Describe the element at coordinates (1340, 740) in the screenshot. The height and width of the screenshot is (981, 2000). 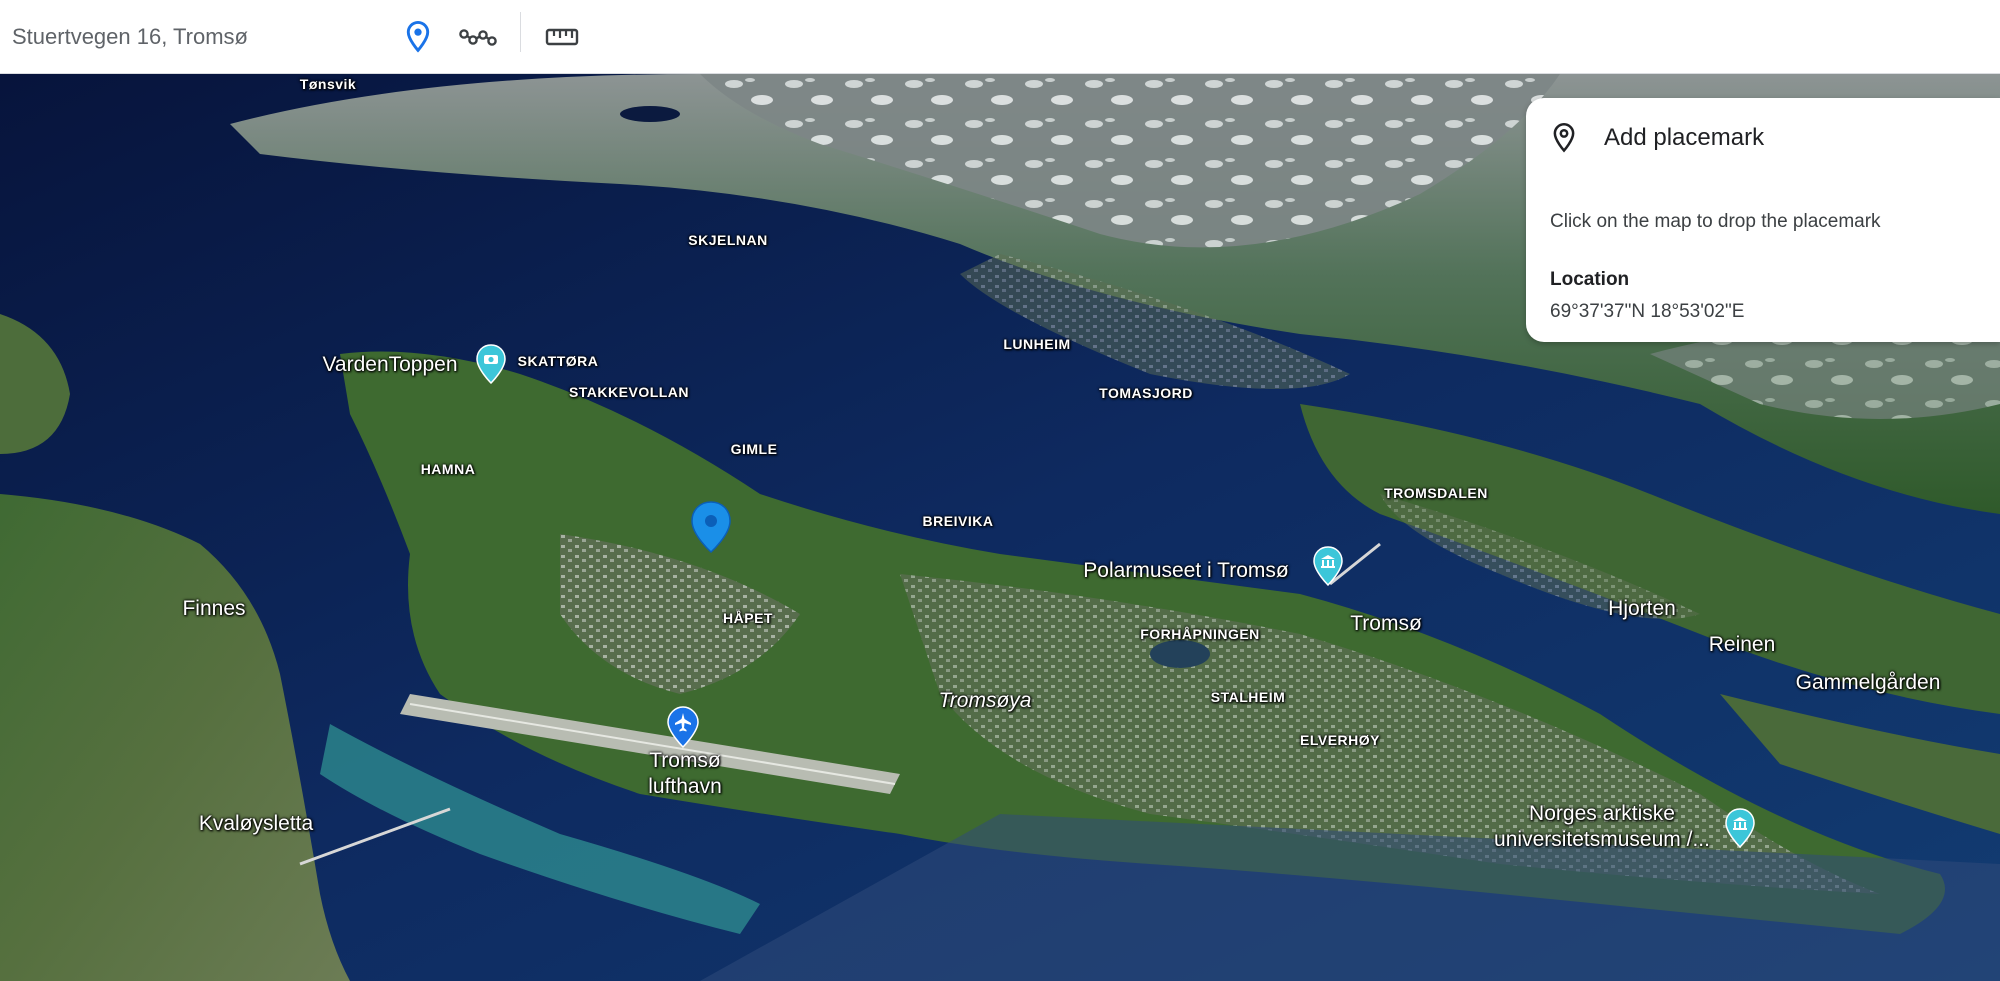
I see `map-label: ELVERHØY` at that location.